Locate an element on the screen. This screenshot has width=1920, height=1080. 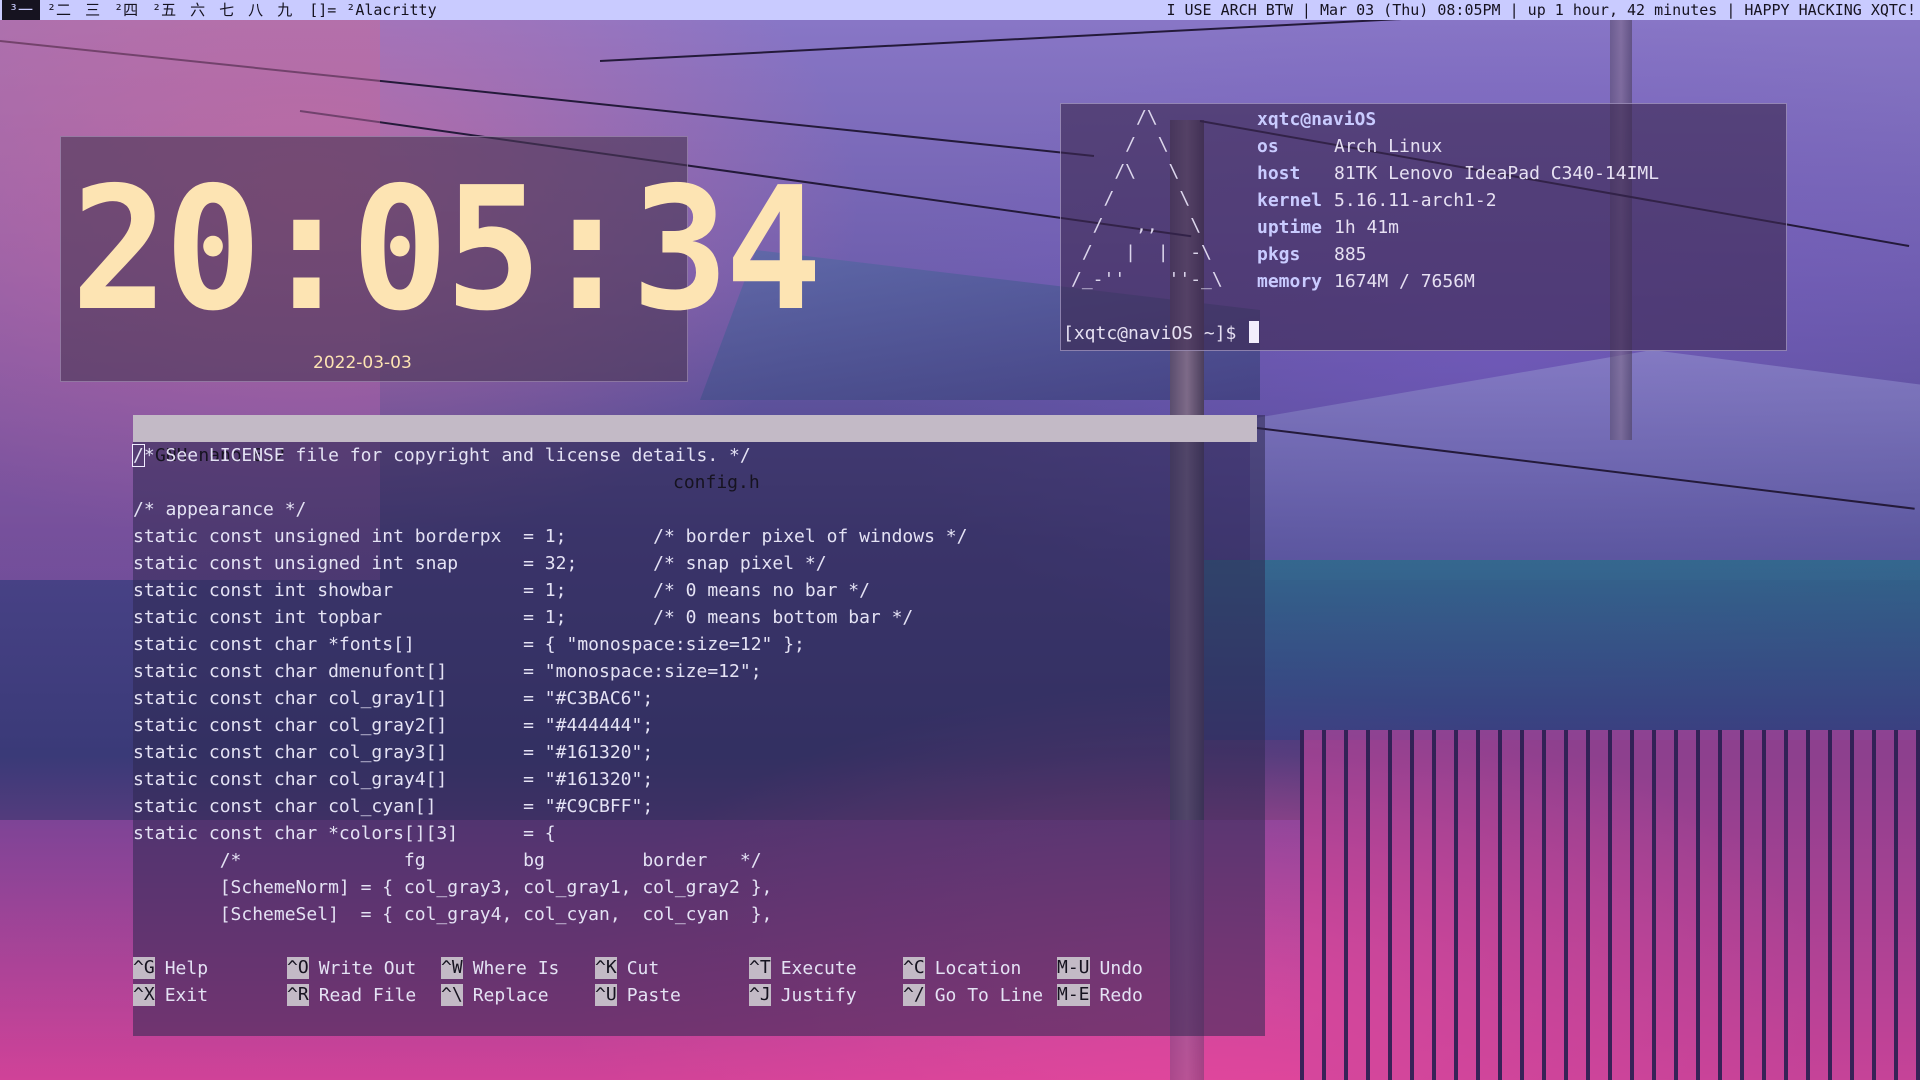
shortcut-item: ^K Cut is located at coordinates (672, 968).